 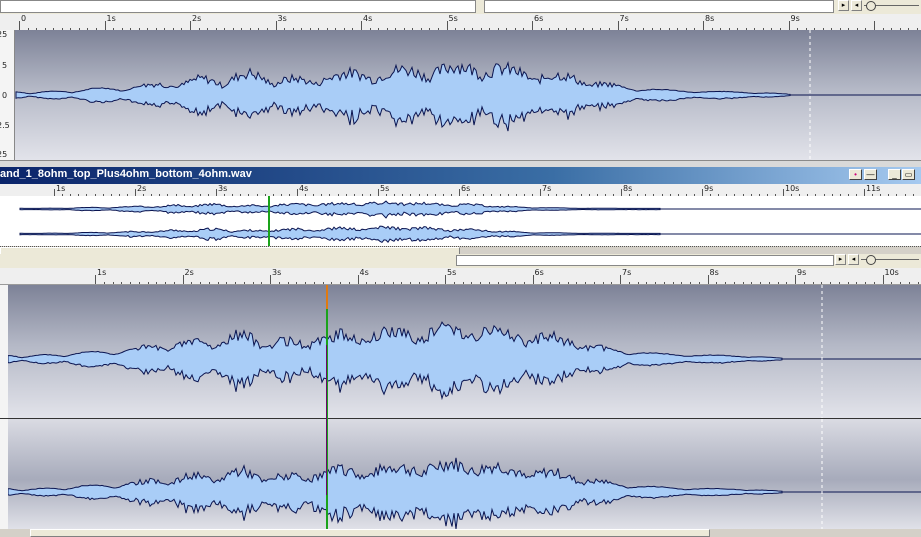 What do you see at coordinates (5, 125) in the screenshot?
I see `amplitude-label: 2.5` at bounding box center [5, 125].